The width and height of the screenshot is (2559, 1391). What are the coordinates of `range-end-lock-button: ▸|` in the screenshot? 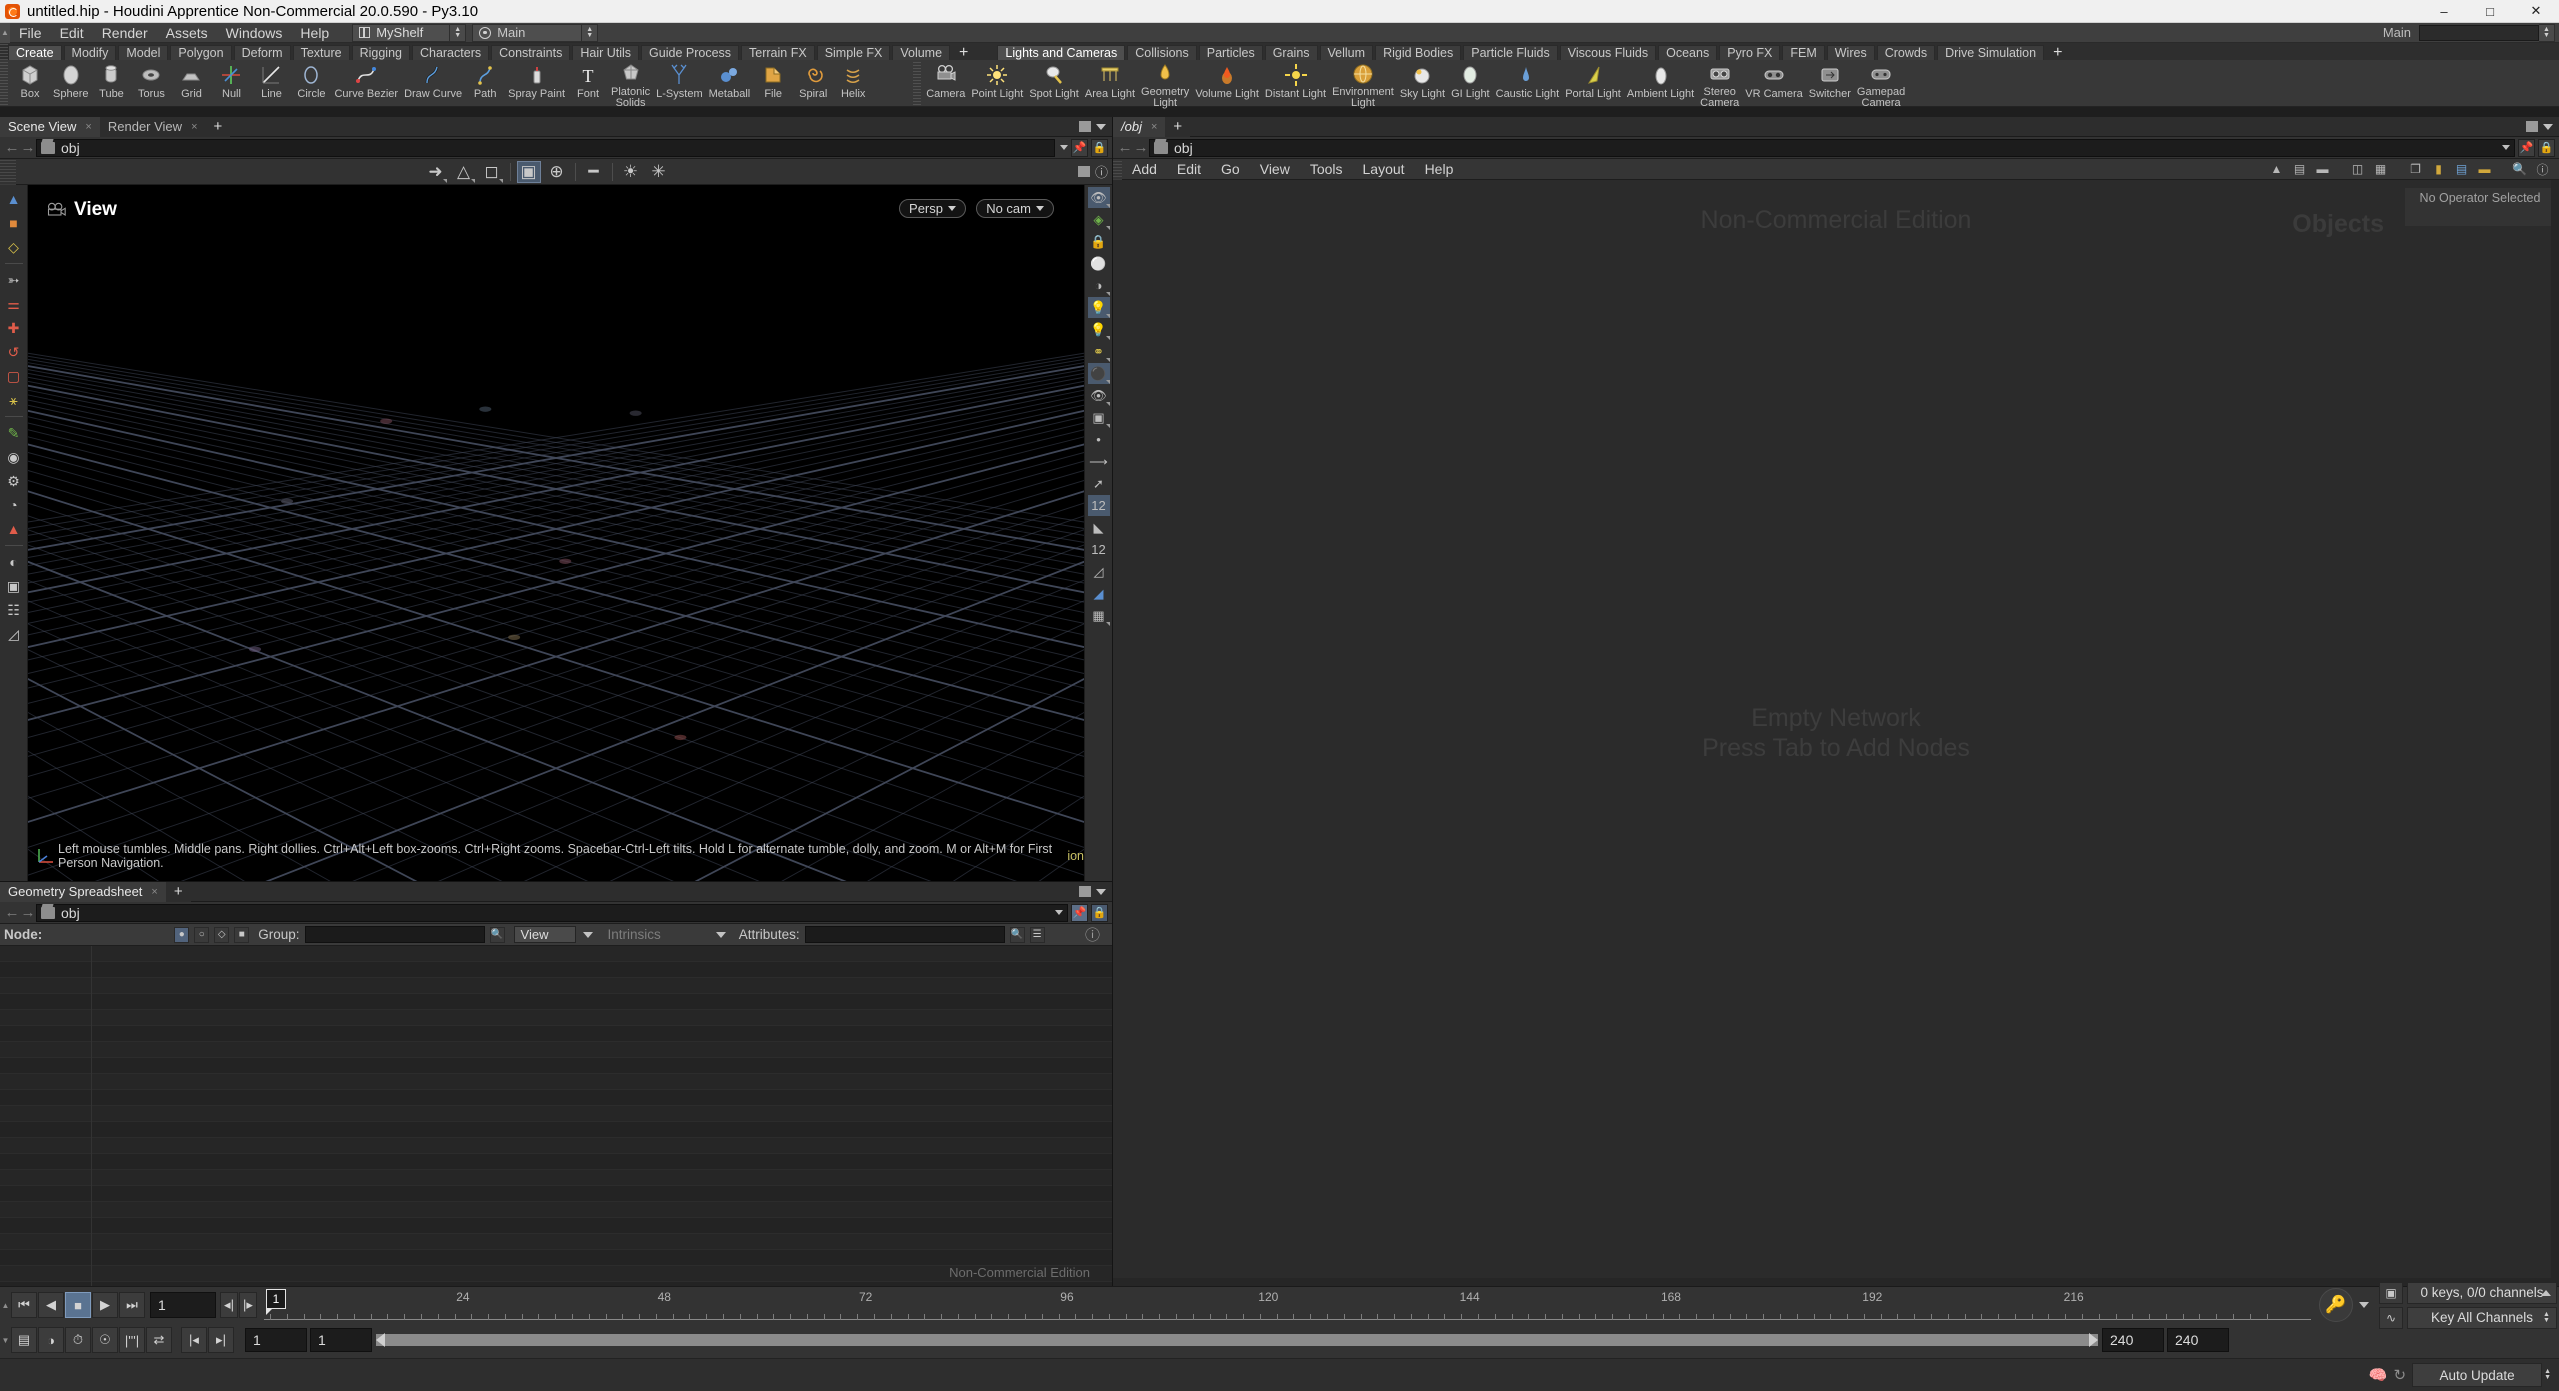 It's located at (221, 1340).